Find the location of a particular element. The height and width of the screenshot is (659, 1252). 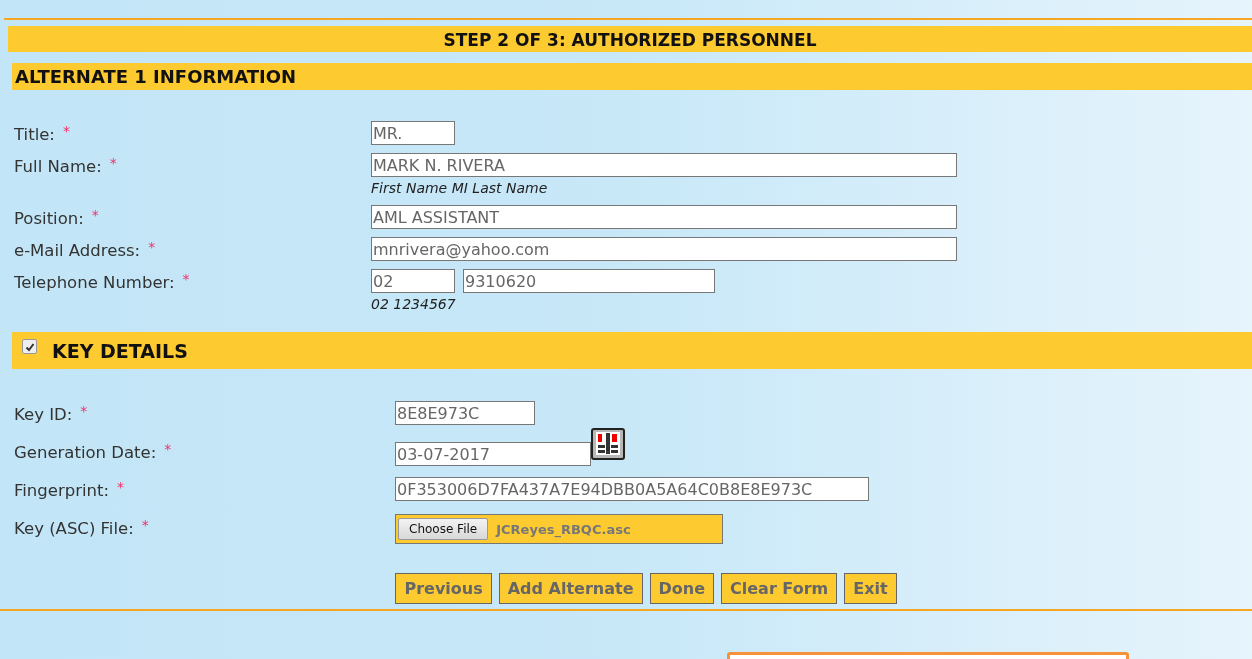

file-name: JCReyes_RBQC.asc is located at coordinates (563, 529).